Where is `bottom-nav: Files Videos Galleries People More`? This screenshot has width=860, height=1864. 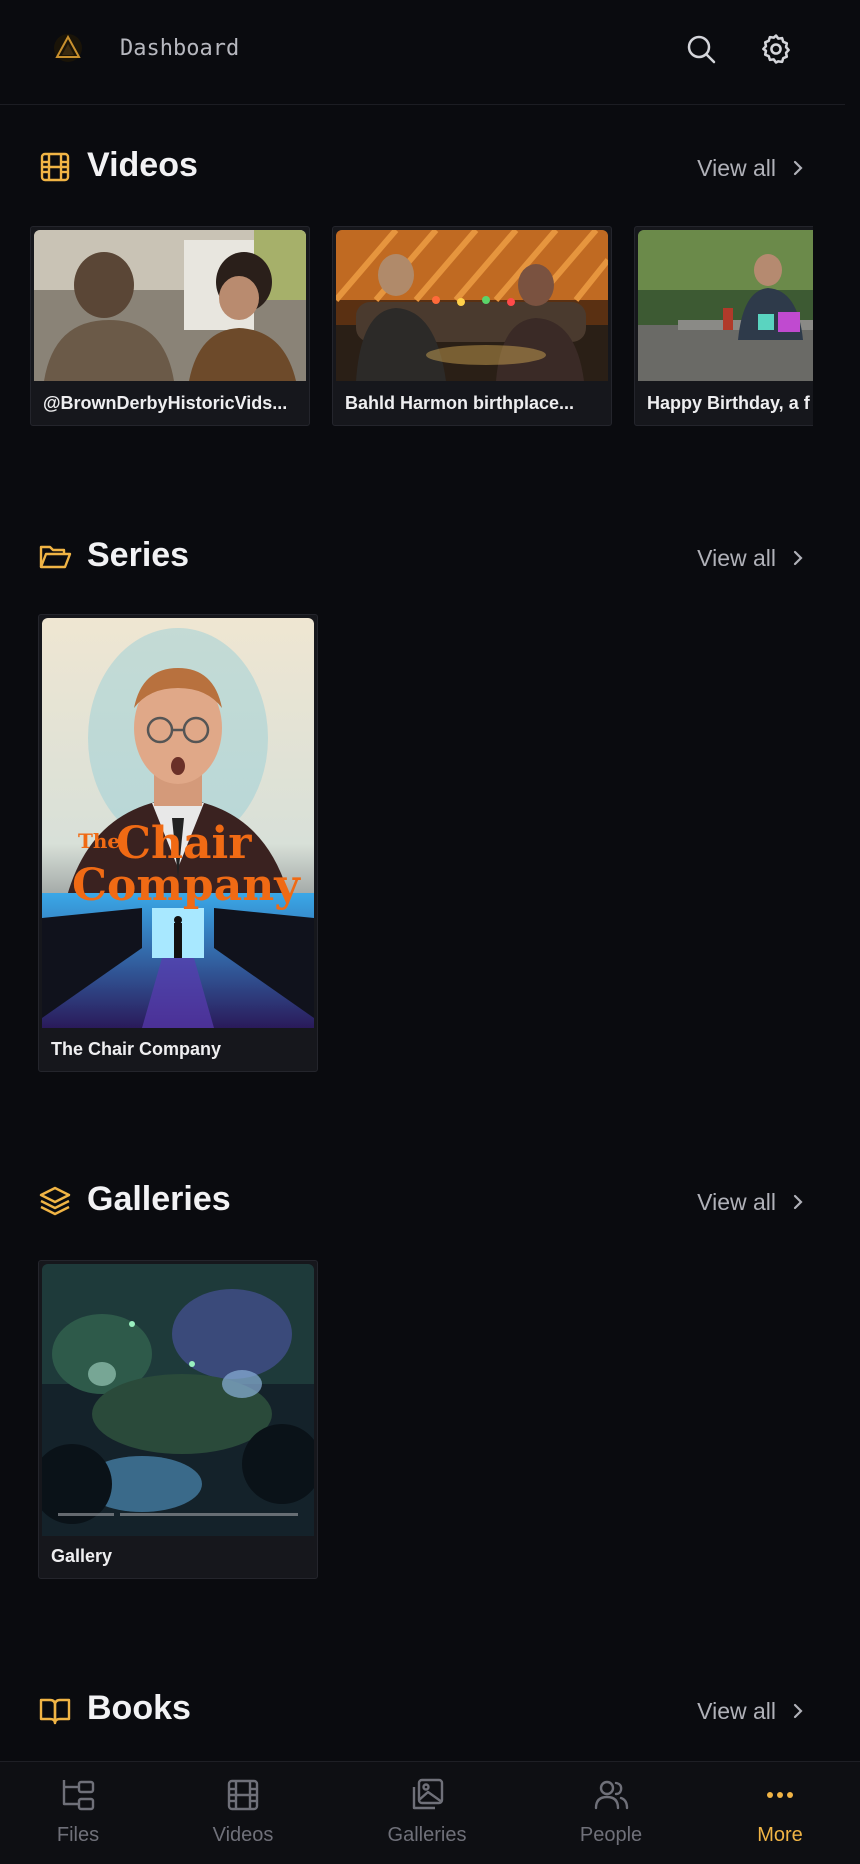
bottom-nav: Files Videos Galleries People More is located at coordinates (430, 1812).